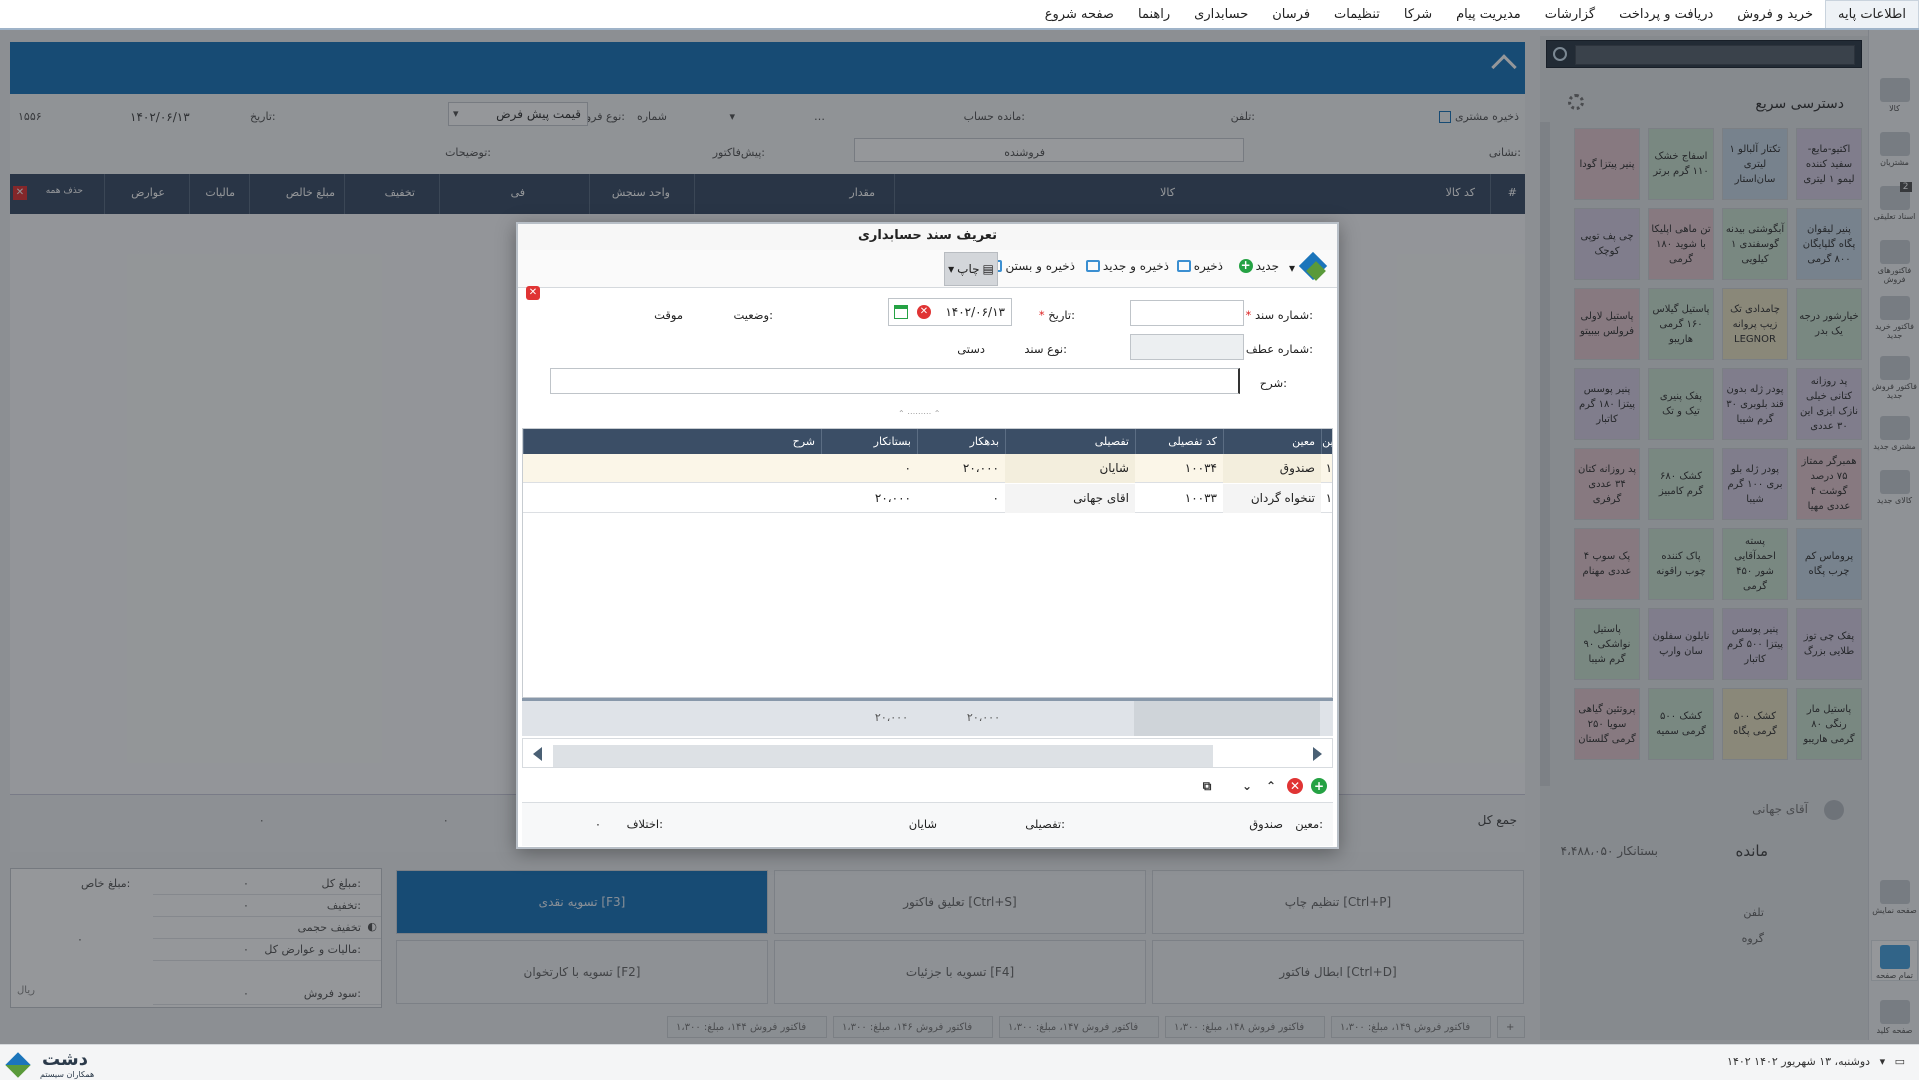 The image size is (1919, 1080). Describe the element at coordinates (597, 824) in the screenshot. I see `footer-difference-value: ۰` at that location.